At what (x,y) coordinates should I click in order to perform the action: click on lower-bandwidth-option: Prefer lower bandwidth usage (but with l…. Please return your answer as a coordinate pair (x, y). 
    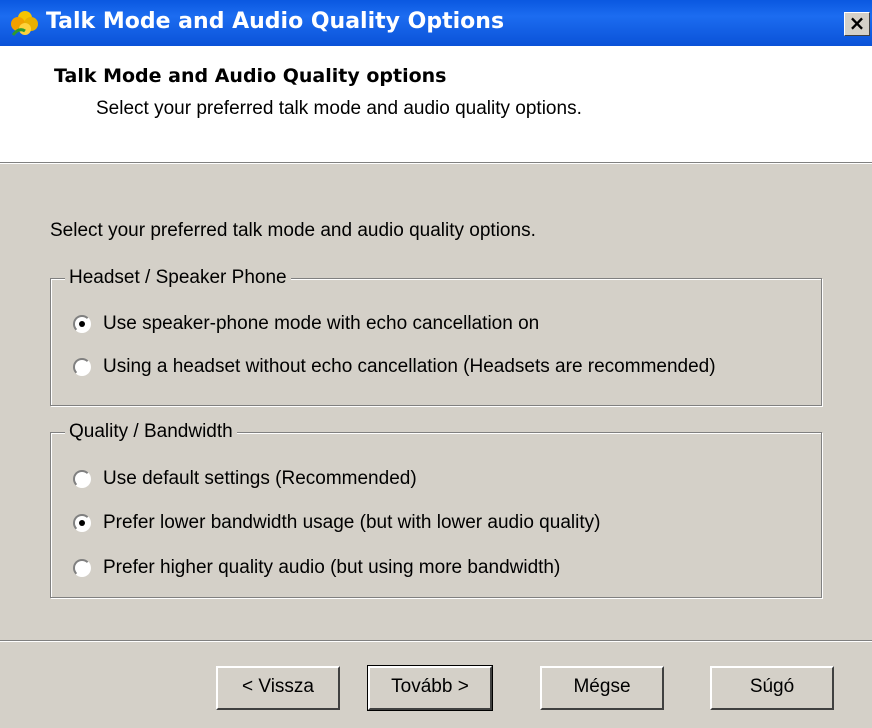
    Looking at the image, I should click on (336, 523).